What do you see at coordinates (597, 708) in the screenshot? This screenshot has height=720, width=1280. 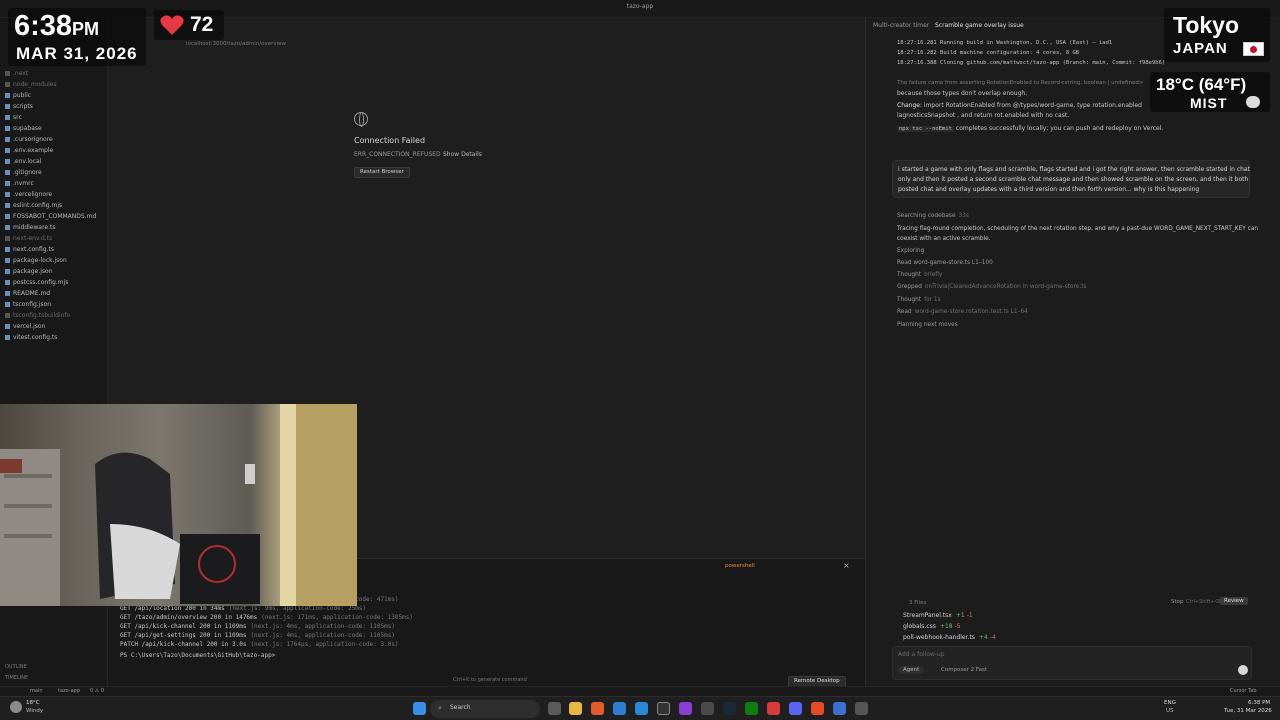 I see `firefox-icon` at bounding box center [597, 708].